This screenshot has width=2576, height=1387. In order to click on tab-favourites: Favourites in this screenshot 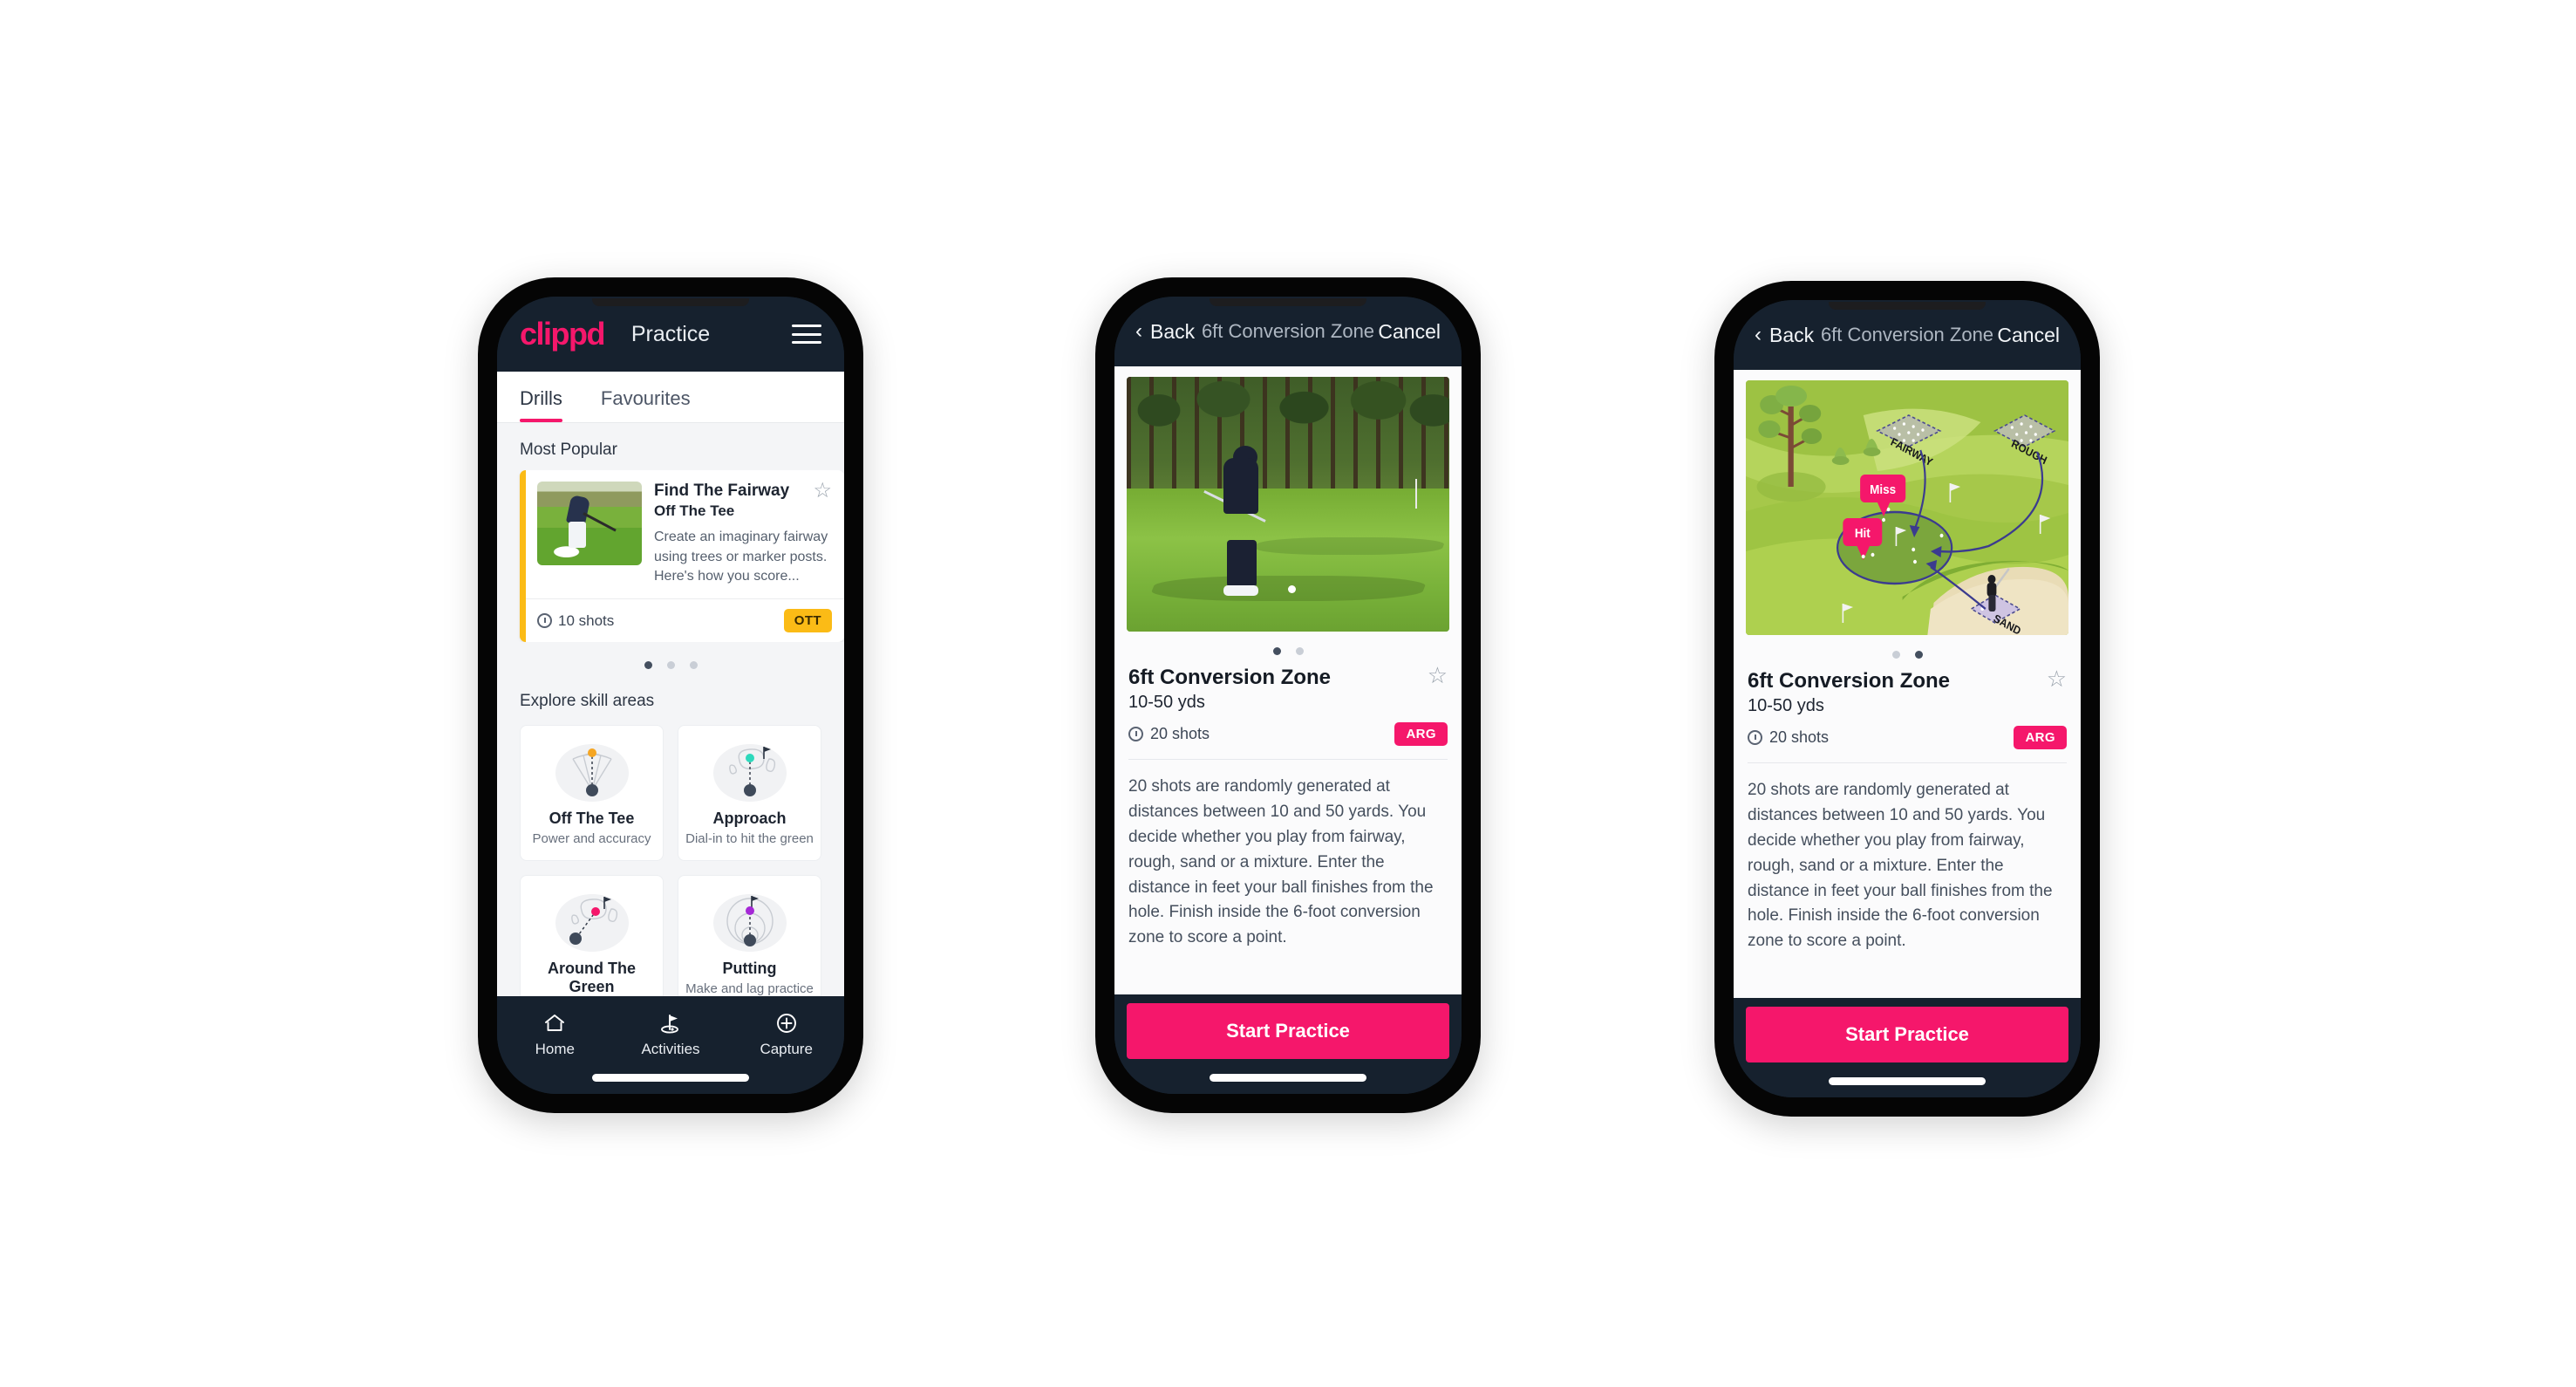, I will do `click(650, 397)`.